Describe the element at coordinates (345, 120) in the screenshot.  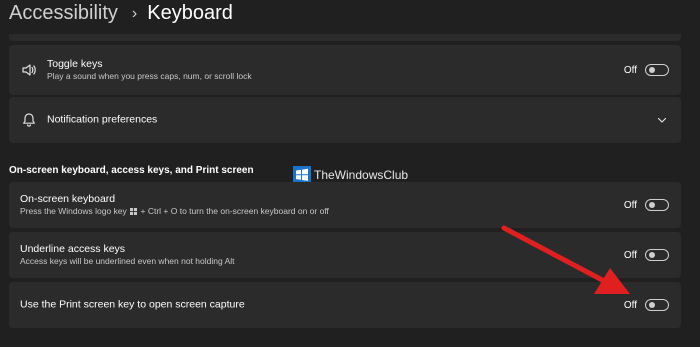
I see `notification-preferences-card: Notification preferences` at that location.